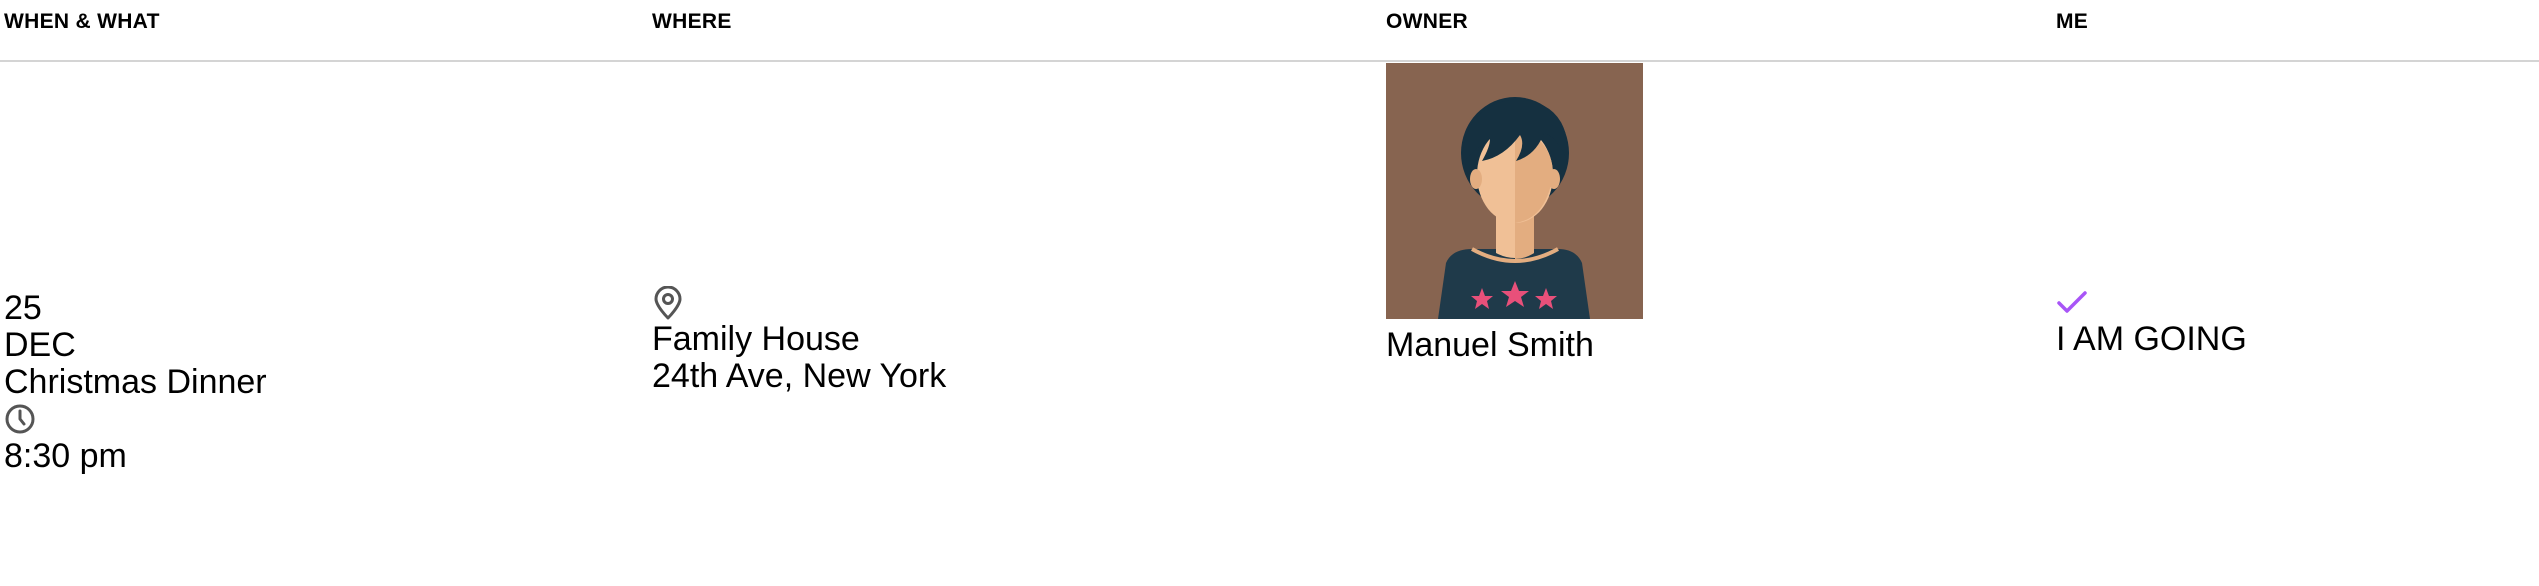 The height and width of the screenshot is (586, 2539). Describe the element at coordinates (65, 456) in the screenshot. I see `event-time: 8:30 pm` at that location.